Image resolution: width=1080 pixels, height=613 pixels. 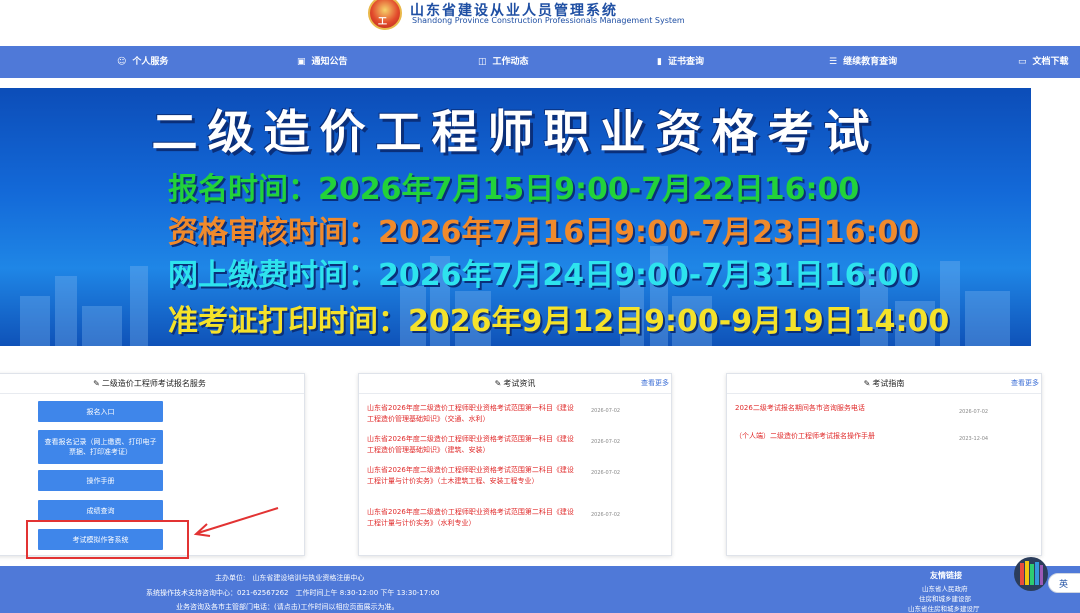 What do you see at coordinates (544, 232) in the screenshot?
I see `banner-review-time: 资格审核时间：2026年7月16日9:00-7月23日16:00` at bounding box center [544, 232].